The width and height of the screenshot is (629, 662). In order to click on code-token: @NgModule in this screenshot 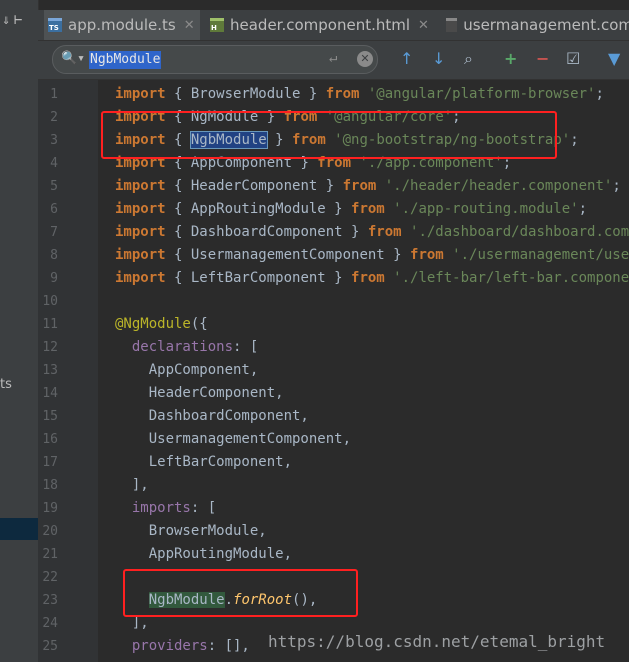, I will do `click(153, 324)`.